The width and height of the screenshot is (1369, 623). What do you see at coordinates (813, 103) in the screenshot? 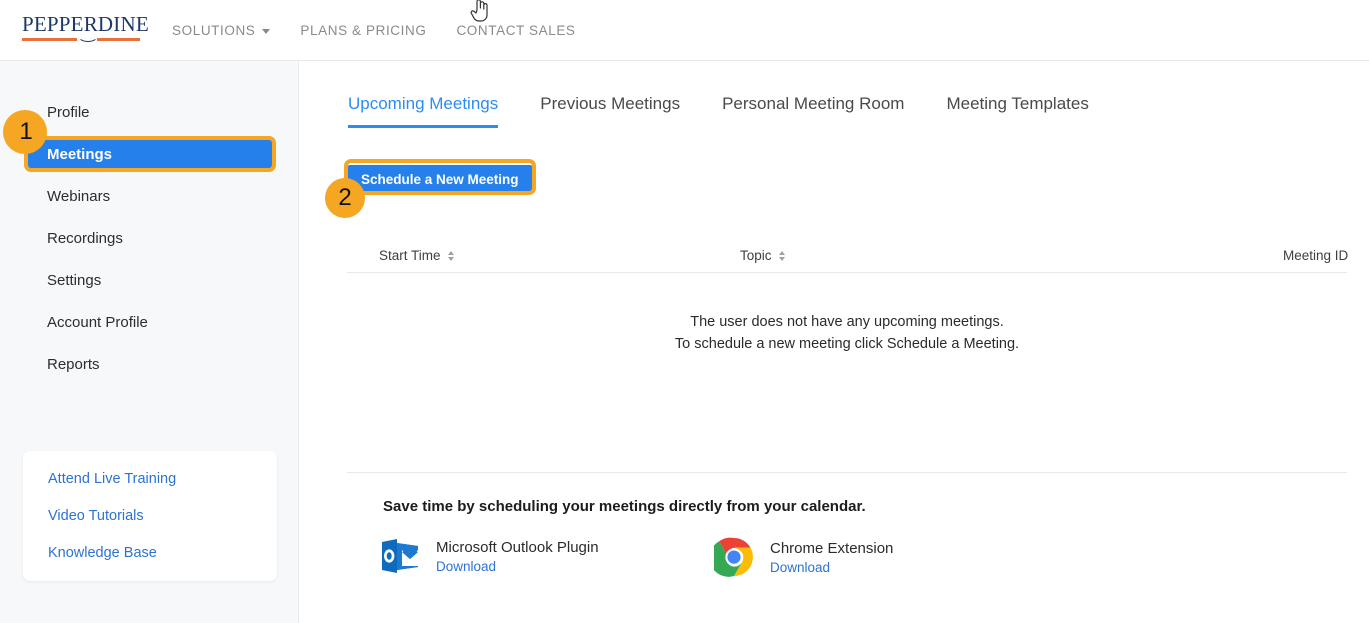
I see `tab-personal-meeting-room-label: Personal Meeting Room` at bounding box center [813, 103].